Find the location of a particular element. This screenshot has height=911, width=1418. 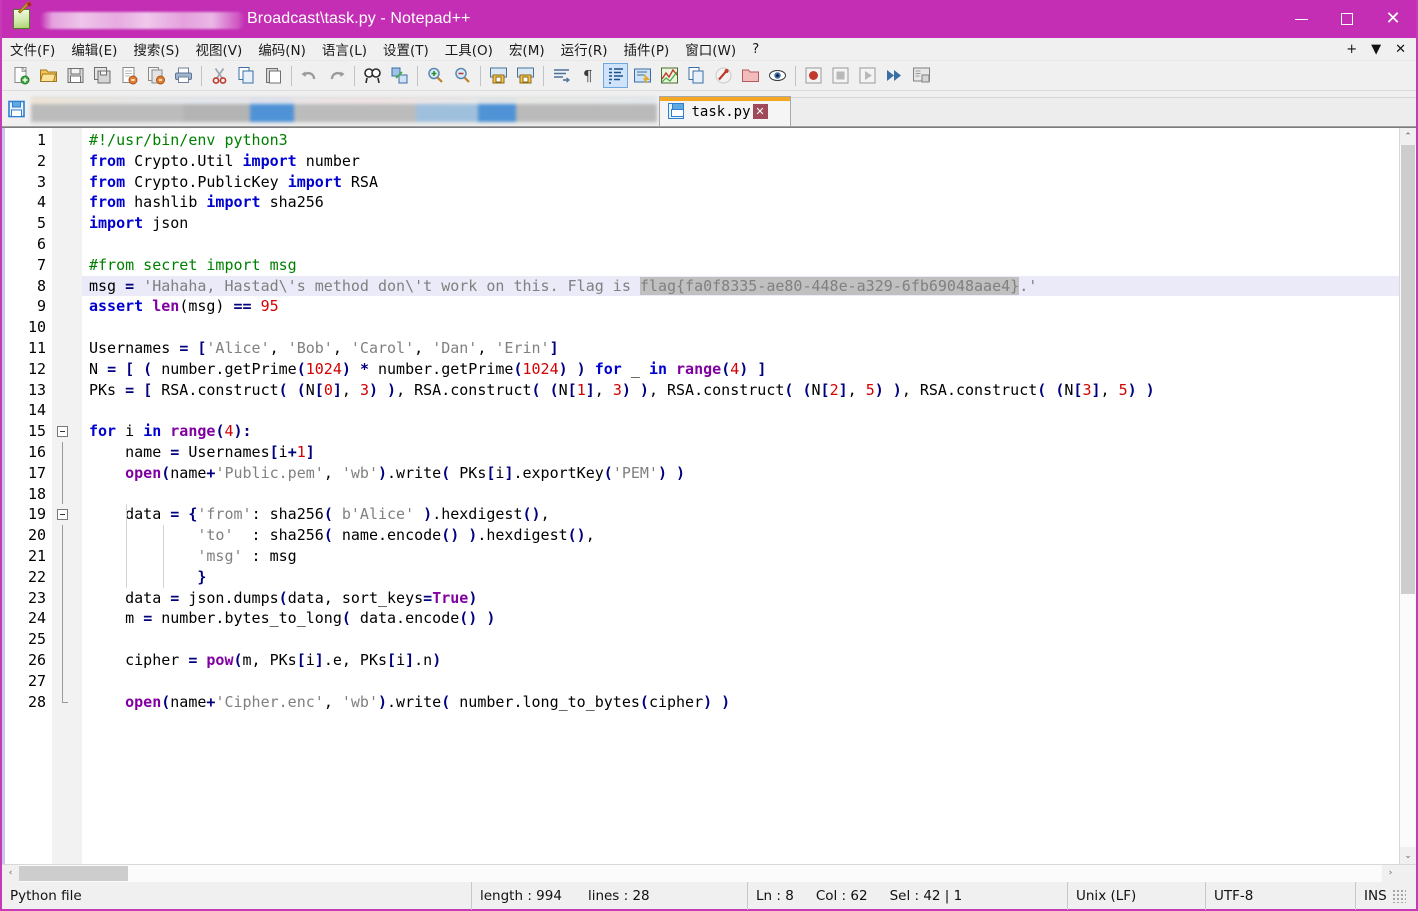

menu-help: ? is located at coordinates (755, 49).